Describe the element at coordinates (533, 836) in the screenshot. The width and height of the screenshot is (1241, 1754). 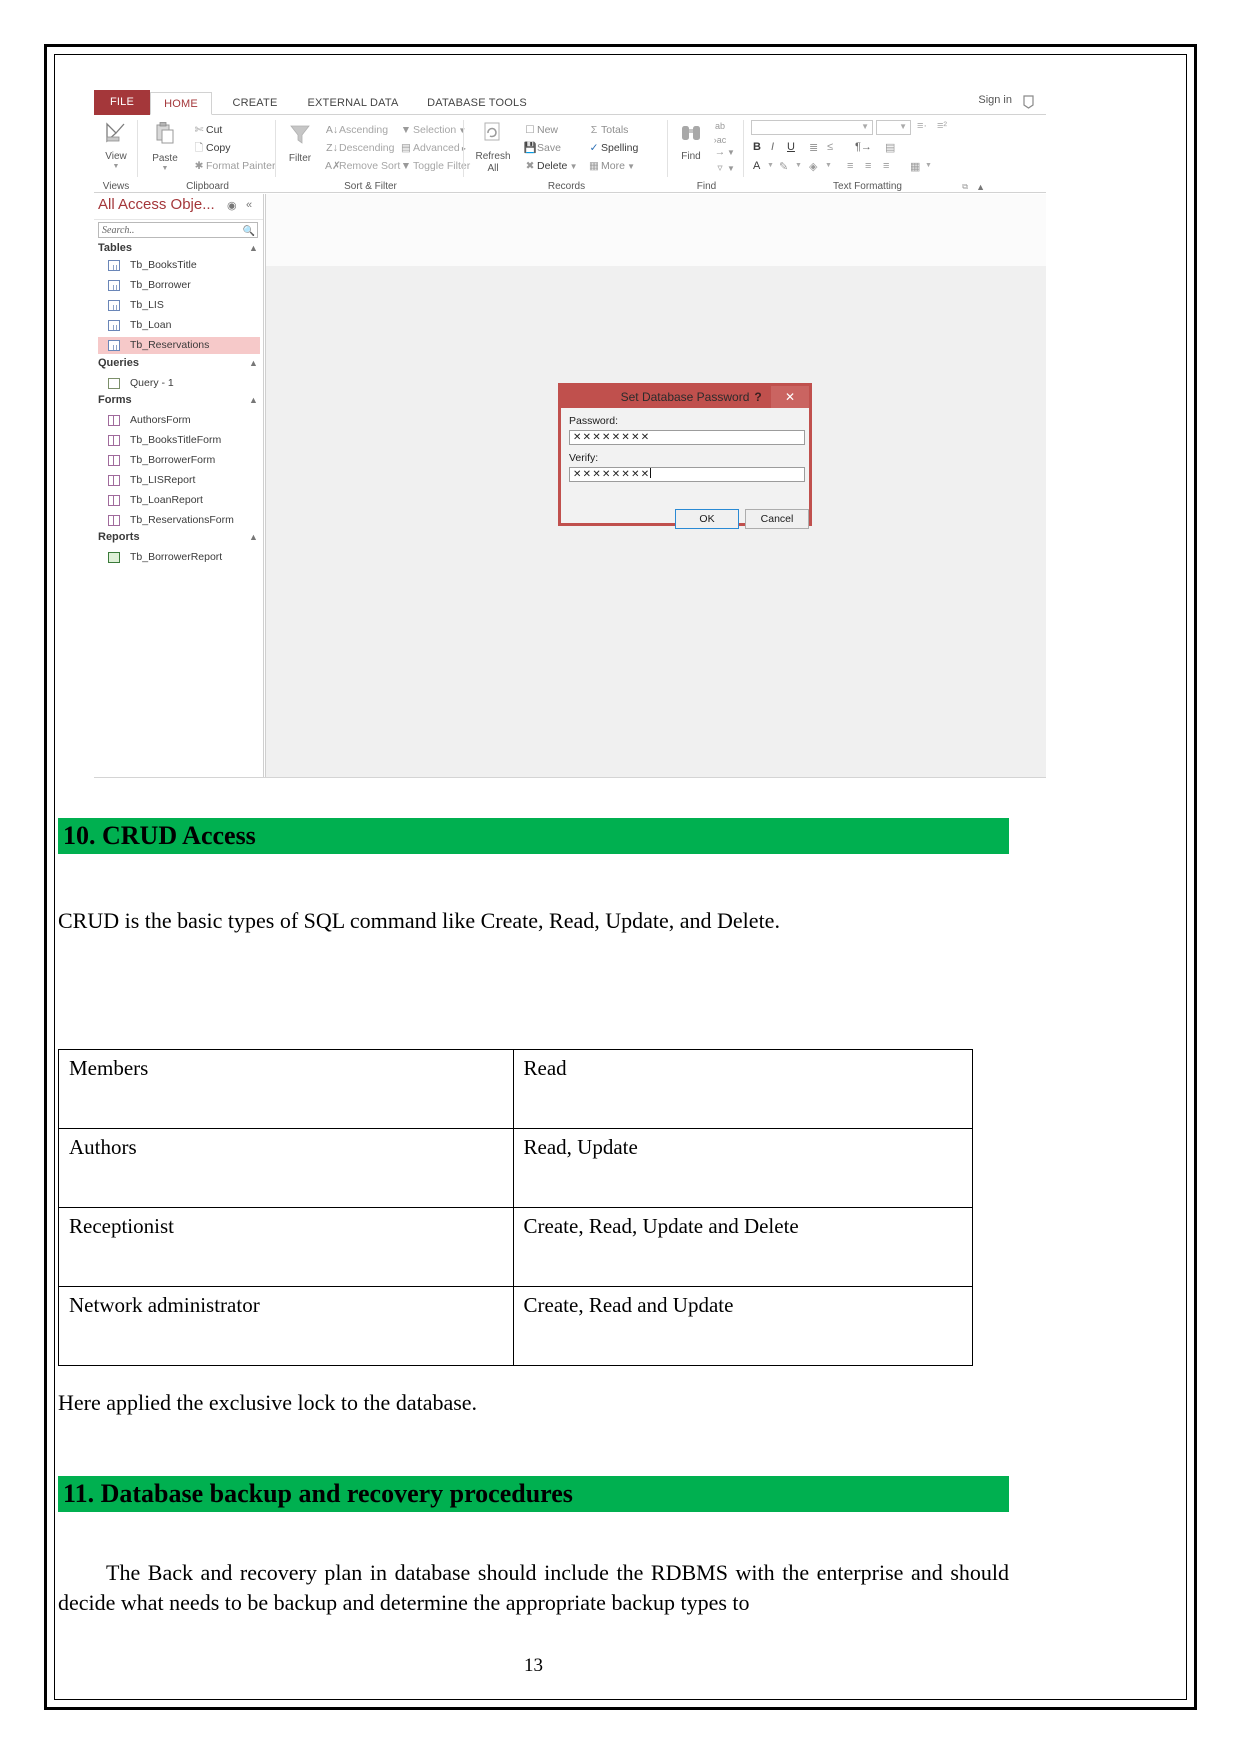
I see `section-heading-10: 10. CRUD Access` at that location.